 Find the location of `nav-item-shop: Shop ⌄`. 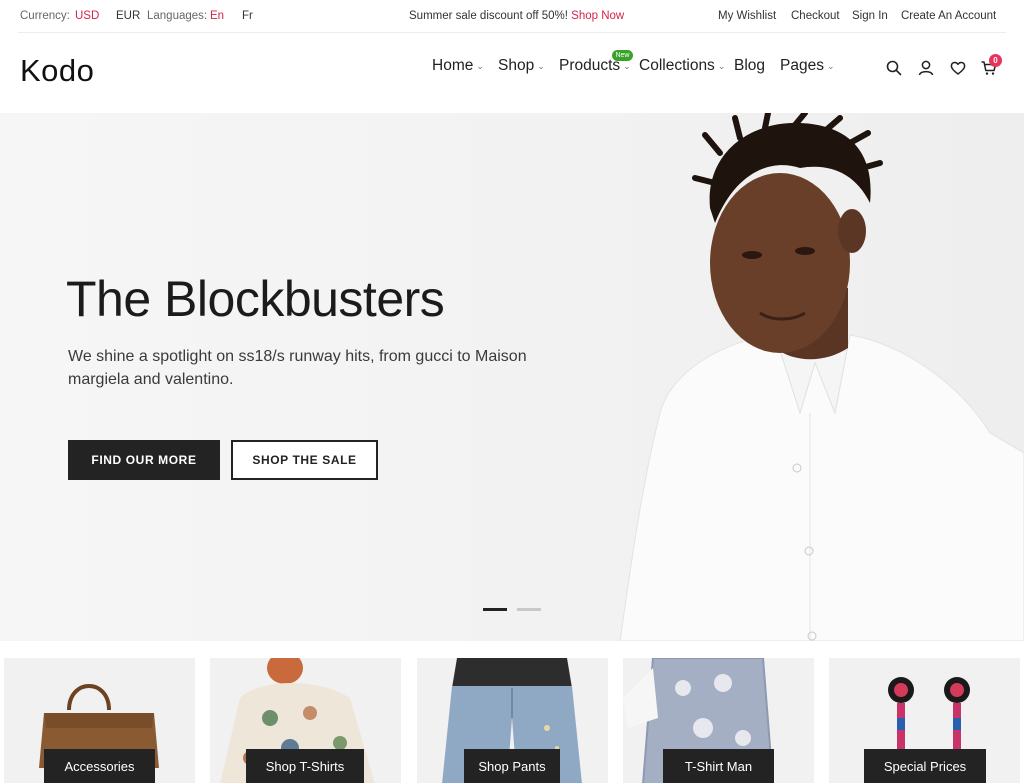

nav-item-shop: Shop ⌄ is located at coordinates (521, 66).